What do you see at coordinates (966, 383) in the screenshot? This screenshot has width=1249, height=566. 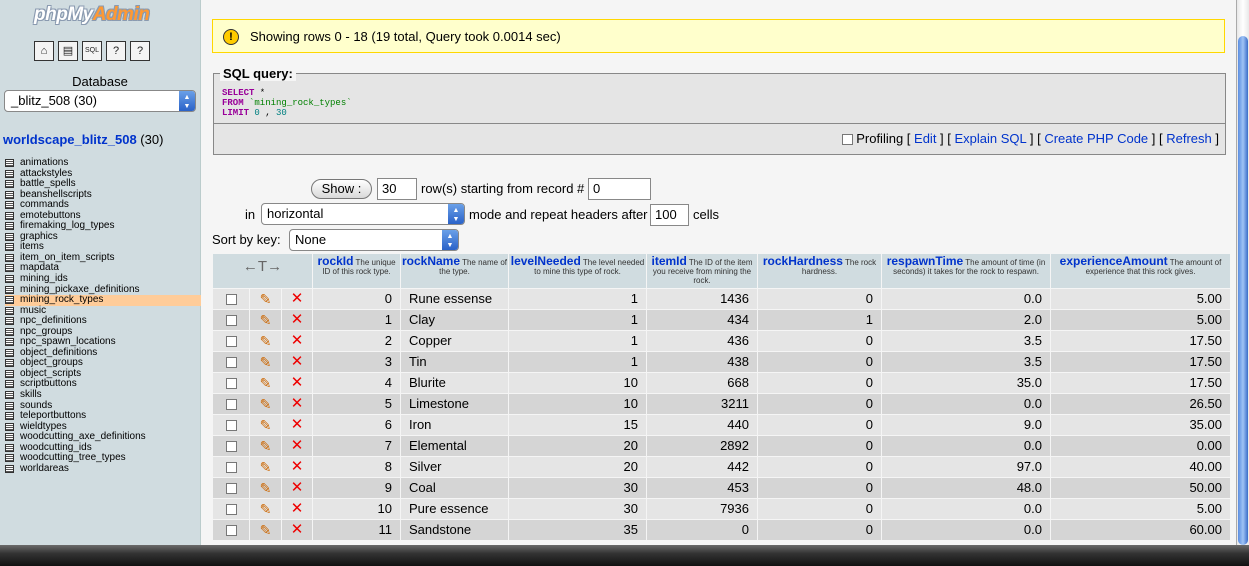 I see `cell-respawn-time: 35.0` at bounding box center [966, 383].